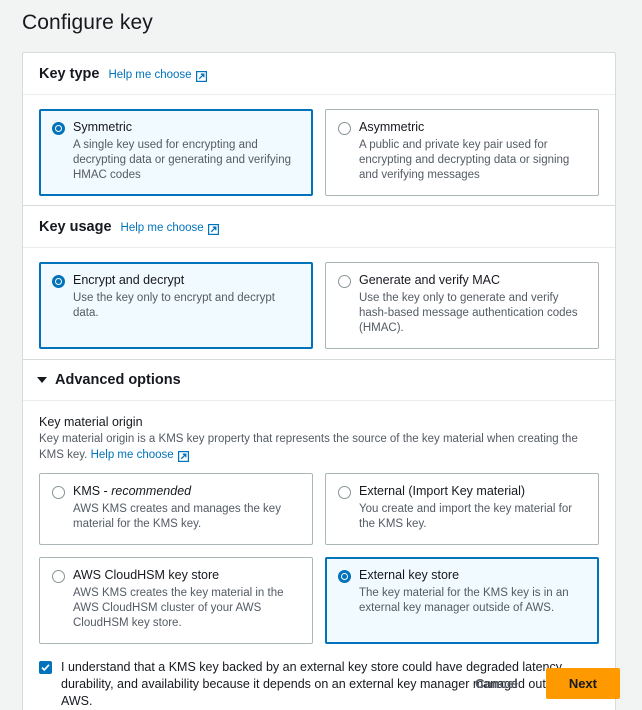  Describe the element at coordinates (151, 491) in the screenshot. I see `kms-label-emphasis: recommended` at that location.